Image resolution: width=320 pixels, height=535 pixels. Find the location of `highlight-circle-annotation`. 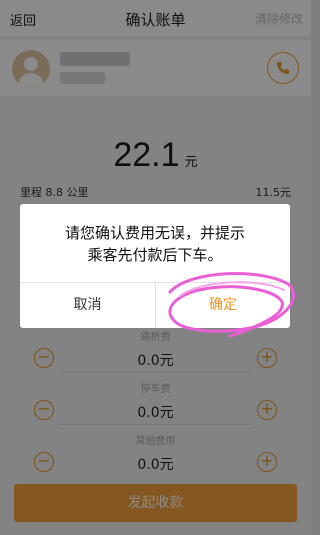

highlight-circle-annotation is located at coordinates (232, 305).